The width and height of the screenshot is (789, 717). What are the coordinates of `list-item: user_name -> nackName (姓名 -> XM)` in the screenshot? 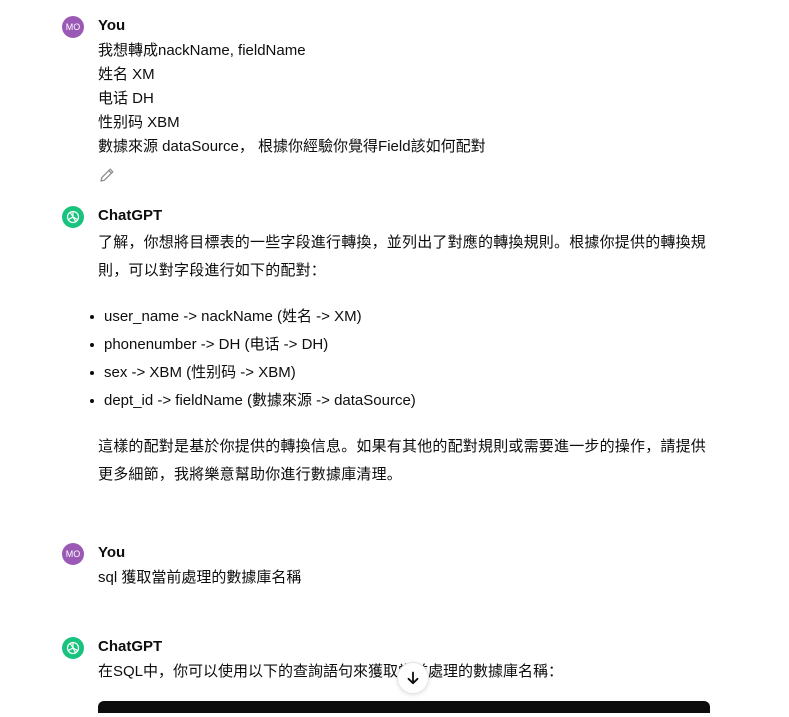 It's located at (401, 317).